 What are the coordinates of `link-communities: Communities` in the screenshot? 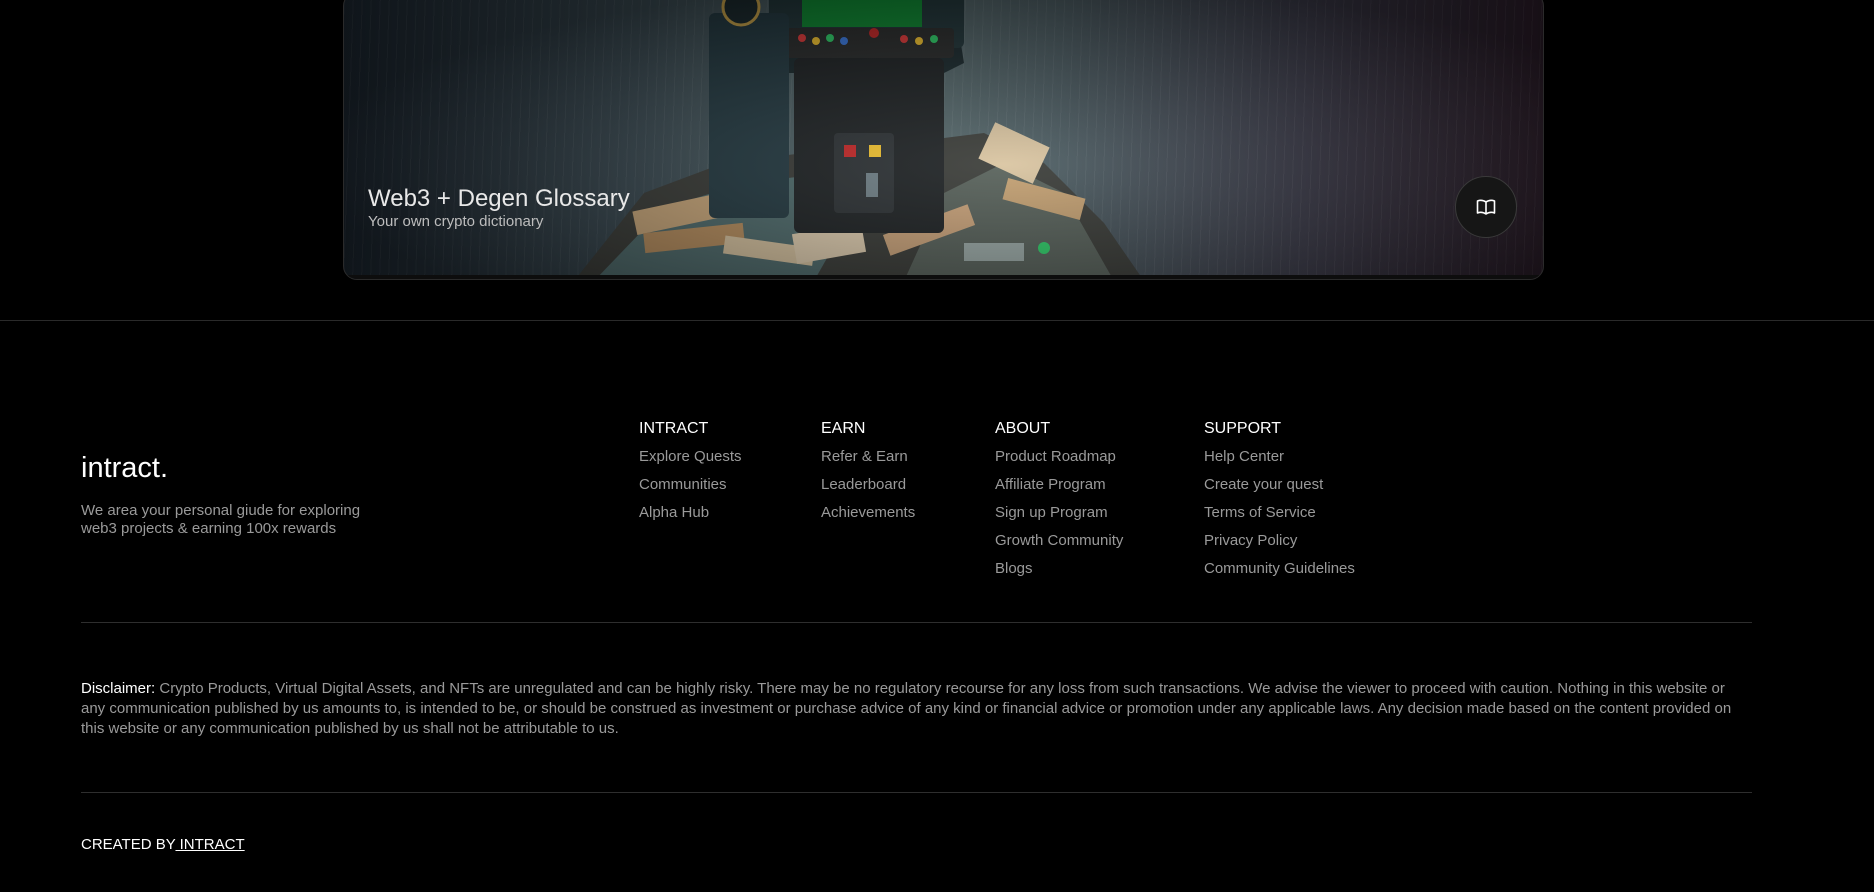 It's located at (690, 490).